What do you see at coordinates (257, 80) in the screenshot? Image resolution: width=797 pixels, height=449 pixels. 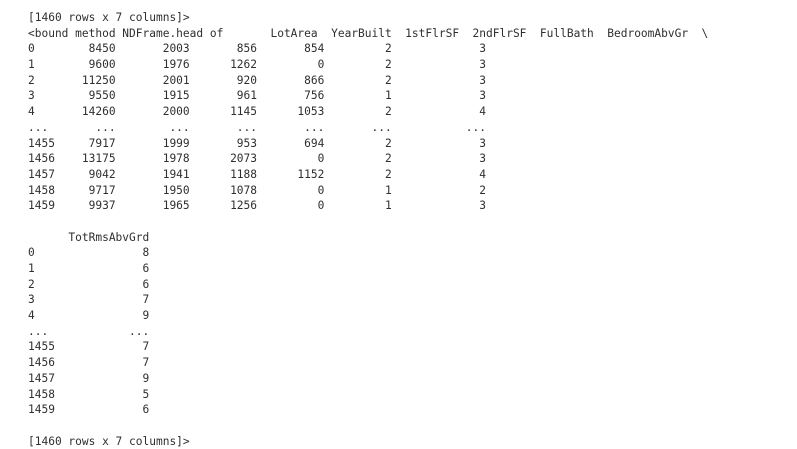 I see `table-row: 2 11250 2001 920 866 2 3` at bounding box center [257, 80].